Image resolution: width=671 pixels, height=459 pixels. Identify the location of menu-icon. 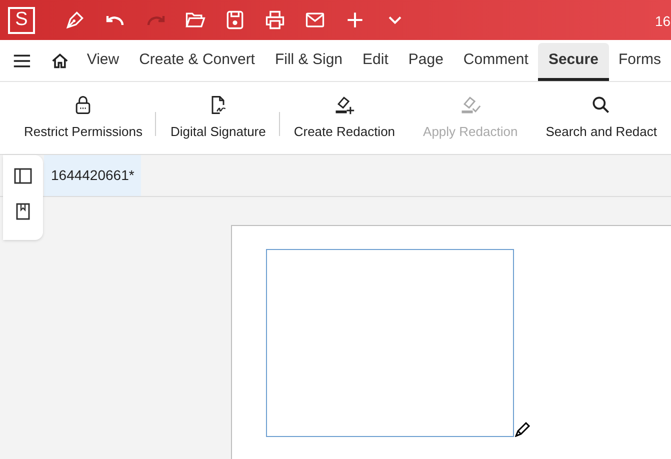
(22, 60).